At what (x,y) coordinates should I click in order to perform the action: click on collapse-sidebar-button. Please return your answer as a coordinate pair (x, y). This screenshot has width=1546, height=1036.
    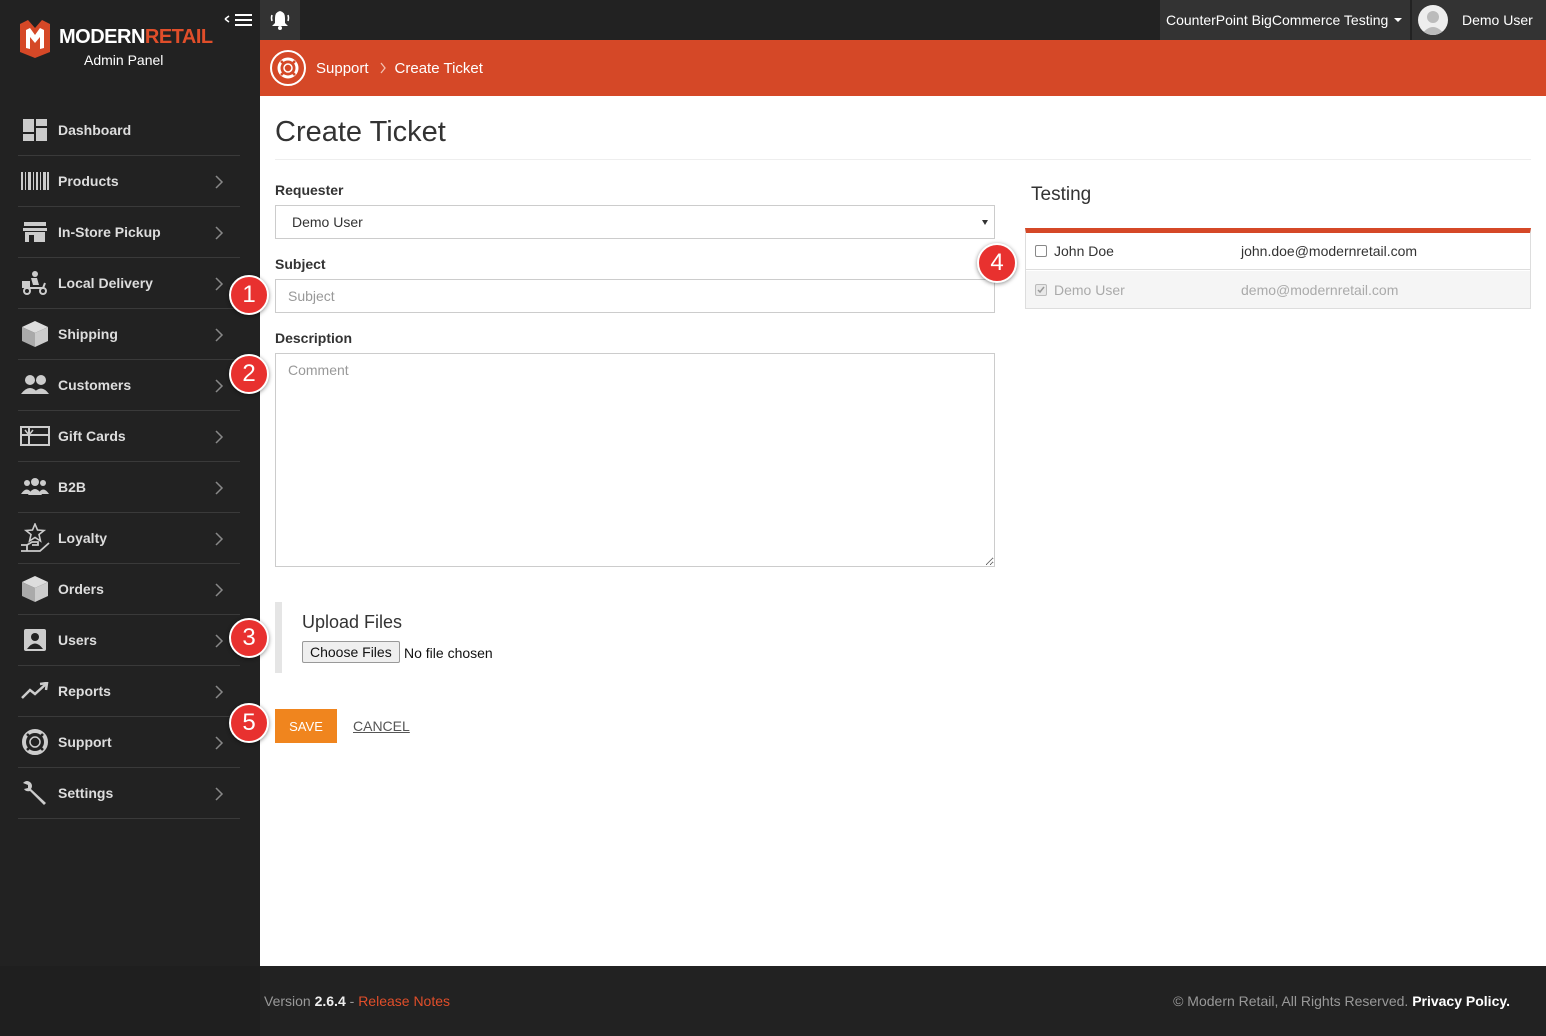
    Looking at the image, I should click on (240, 19).